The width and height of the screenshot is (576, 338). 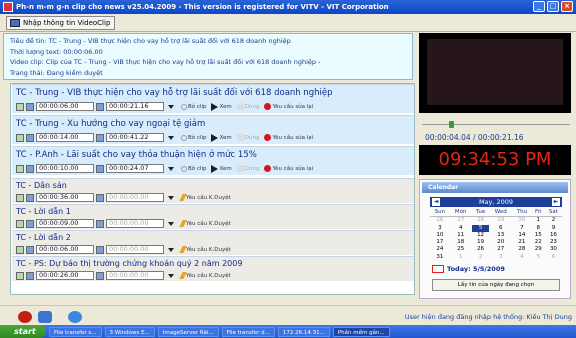 What do you see at coordinates (553, 6) in the screenshot?
I see `maximize-button: □` at bounding box center [553, 6].